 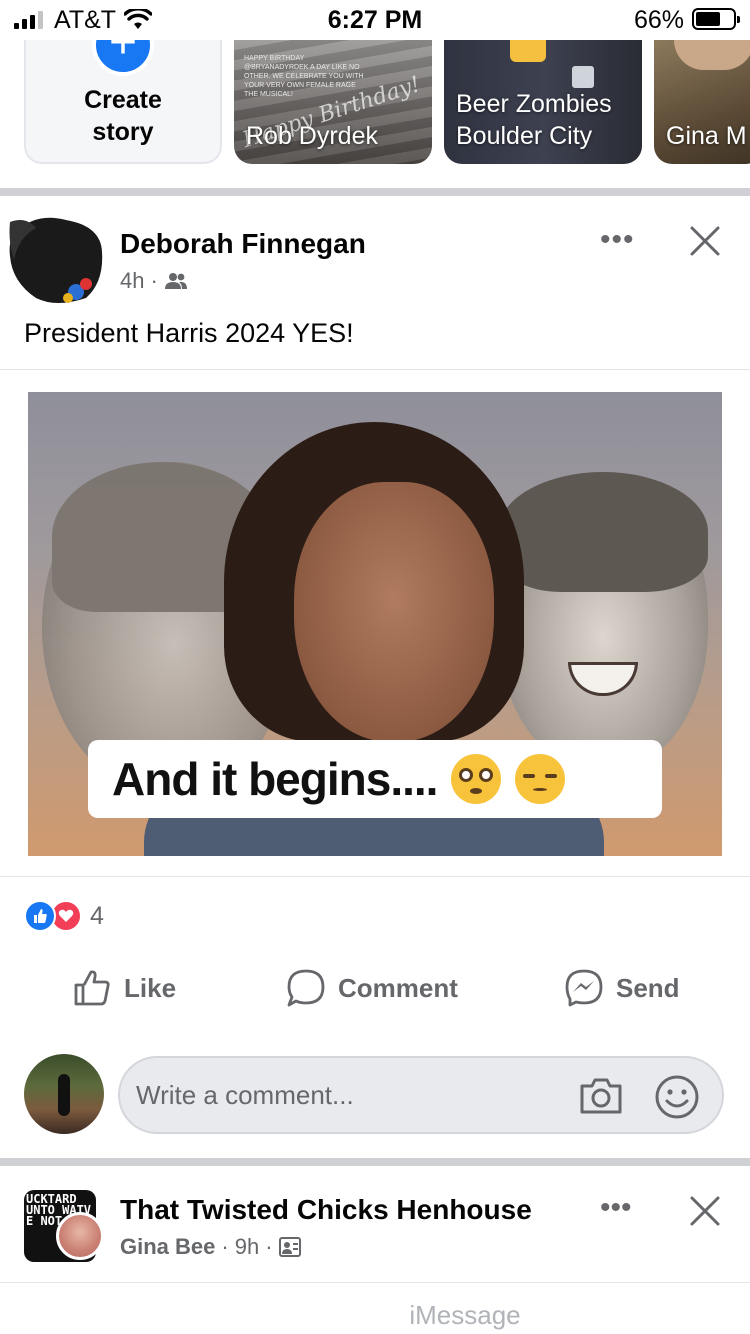 I want to click on reaction-count: 4, so click(x=97, y=915).